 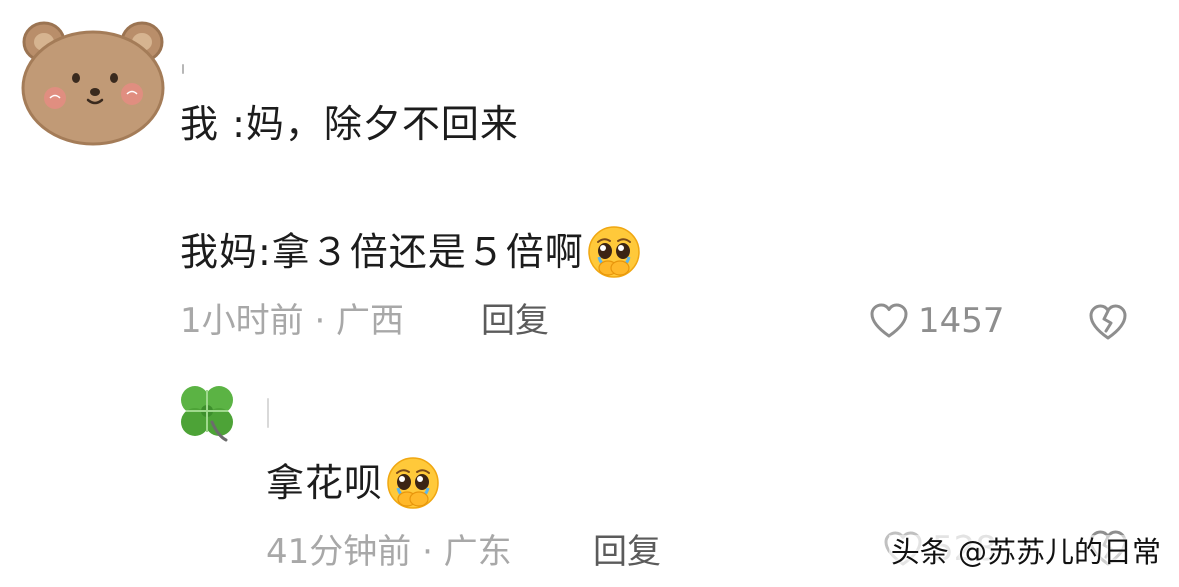 I want to click on comment-time-location: 41分钟前 · 广东, so click(x=389, y=552).